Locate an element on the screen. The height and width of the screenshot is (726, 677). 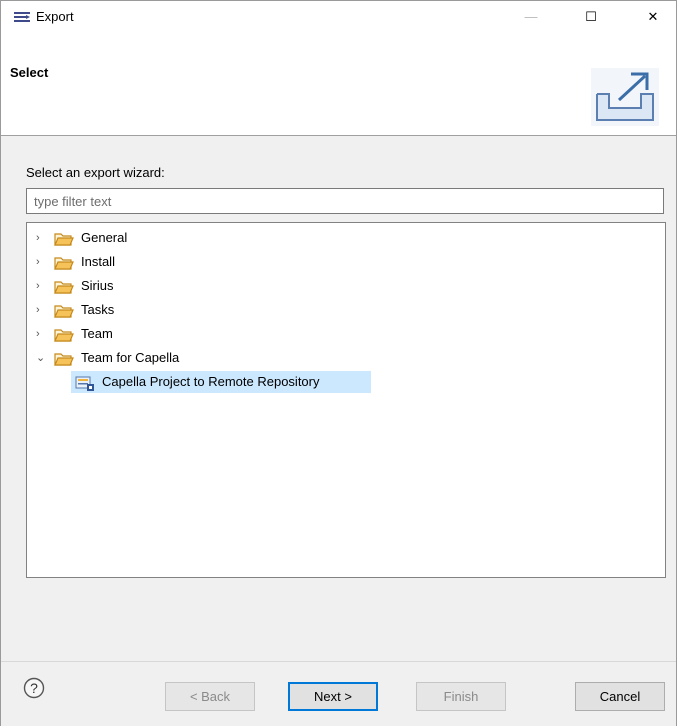
dialog-footer: ? < Back Next > Finish Cancel is located at coordinates (338, 693).